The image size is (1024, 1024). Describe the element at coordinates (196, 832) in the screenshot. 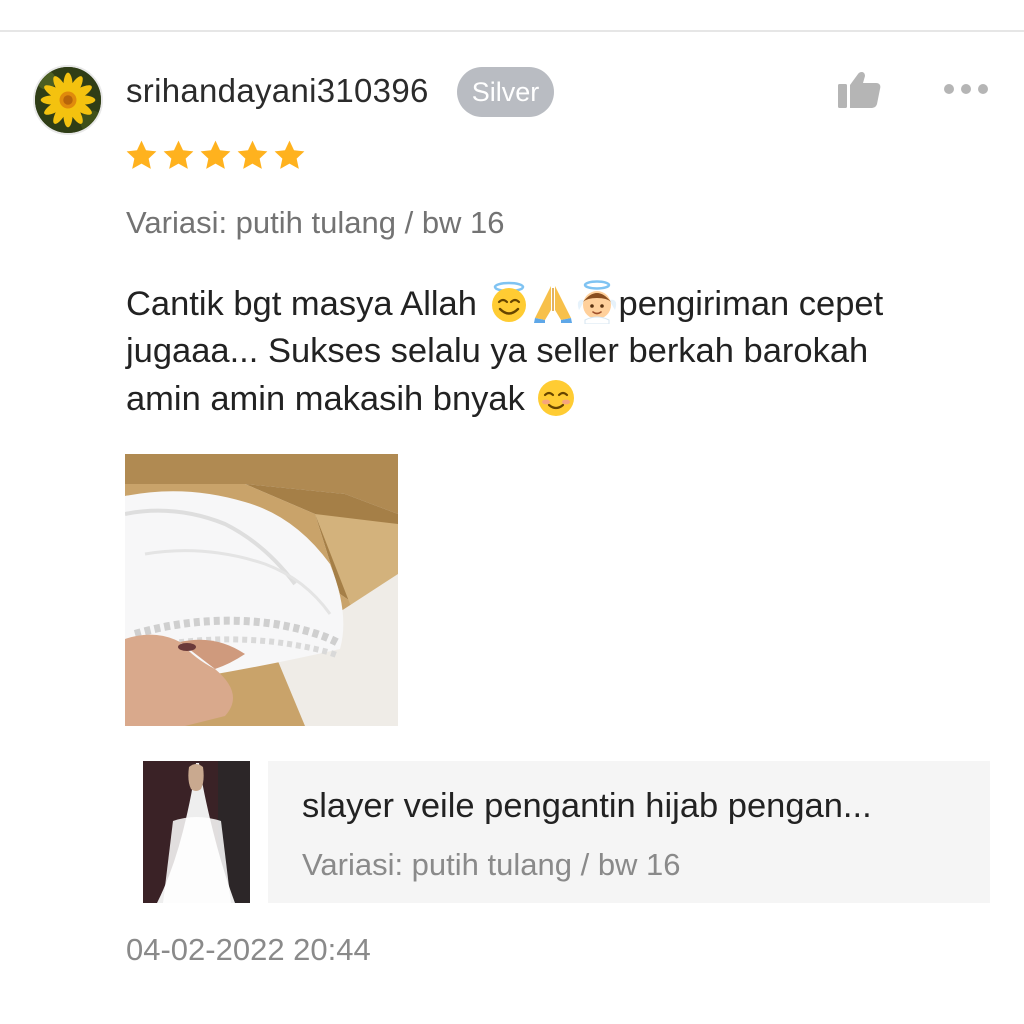

I see `product-thumbnail` at that location.